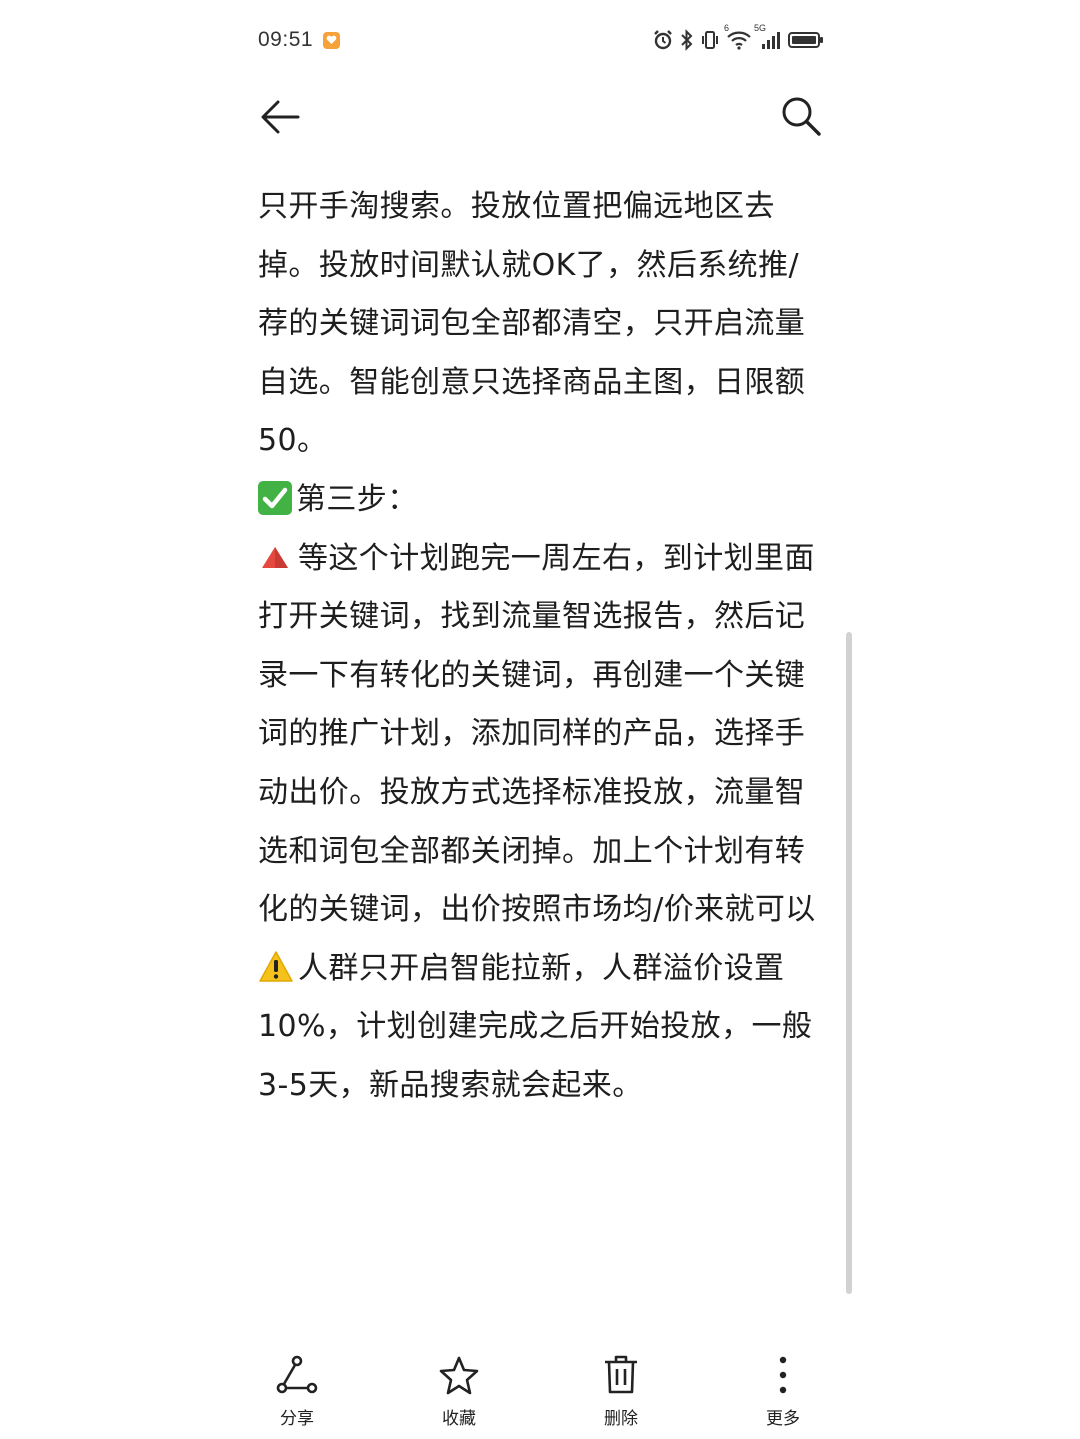  Describe the element at coordinates (663, 40) in the screenshot. I see `alarm-icon` at that location.